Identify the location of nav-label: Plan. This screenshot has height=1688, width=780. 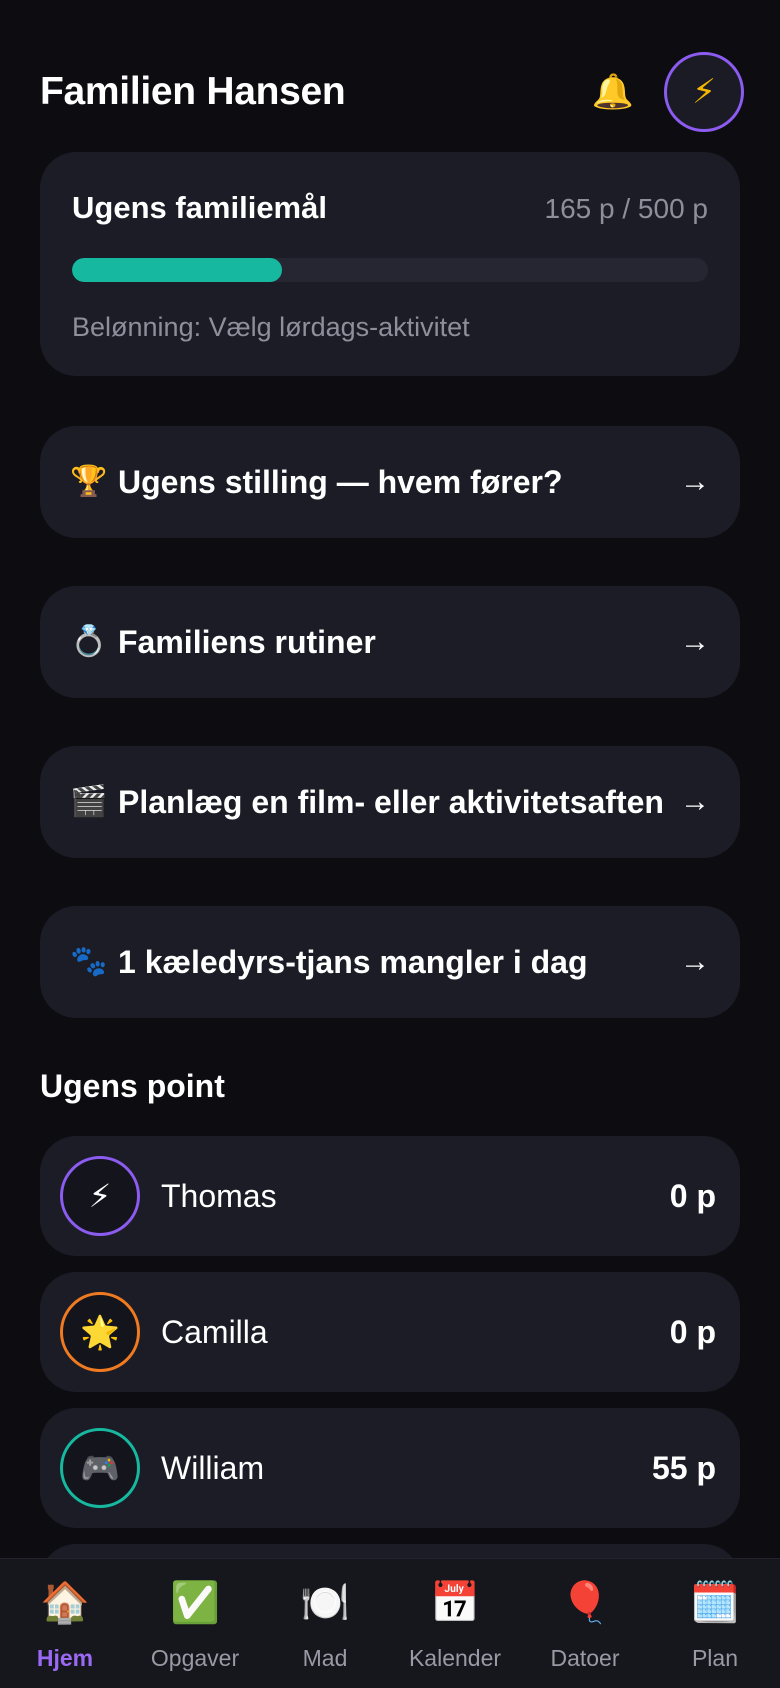
(715, 1658).